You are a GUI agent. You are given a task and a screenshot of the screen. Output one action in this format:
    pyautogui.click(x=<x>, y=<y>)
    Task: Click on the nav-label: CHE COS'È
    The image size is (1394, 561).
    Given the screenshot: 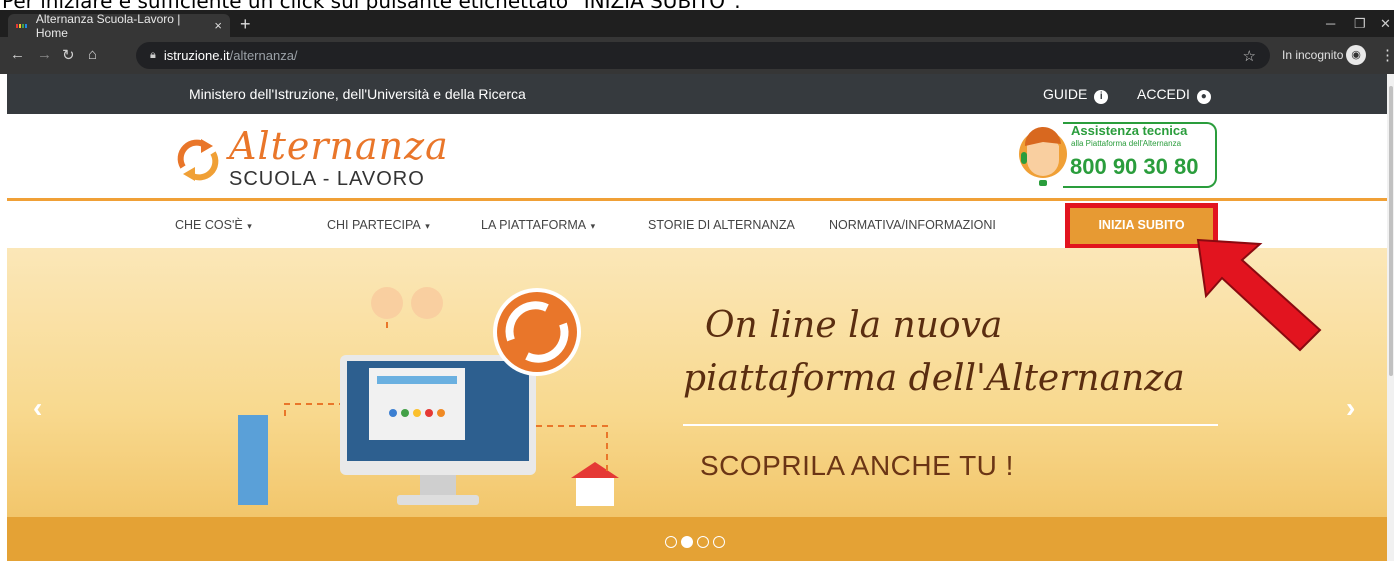 What is the action you would take?
    pyautogui.click(x=209, y=225)
    